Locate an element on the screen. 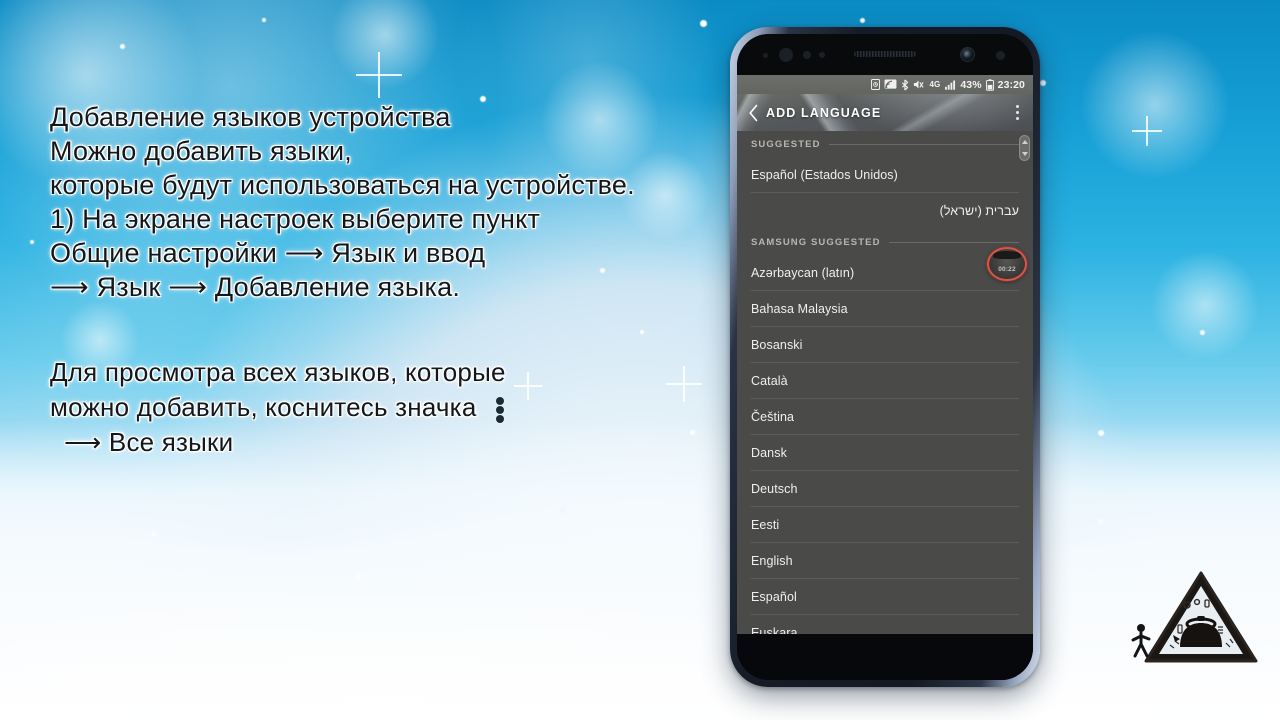 This screenshot has height=720, width=1280. network-type-label: 4G is located at coordinates (935, 84).